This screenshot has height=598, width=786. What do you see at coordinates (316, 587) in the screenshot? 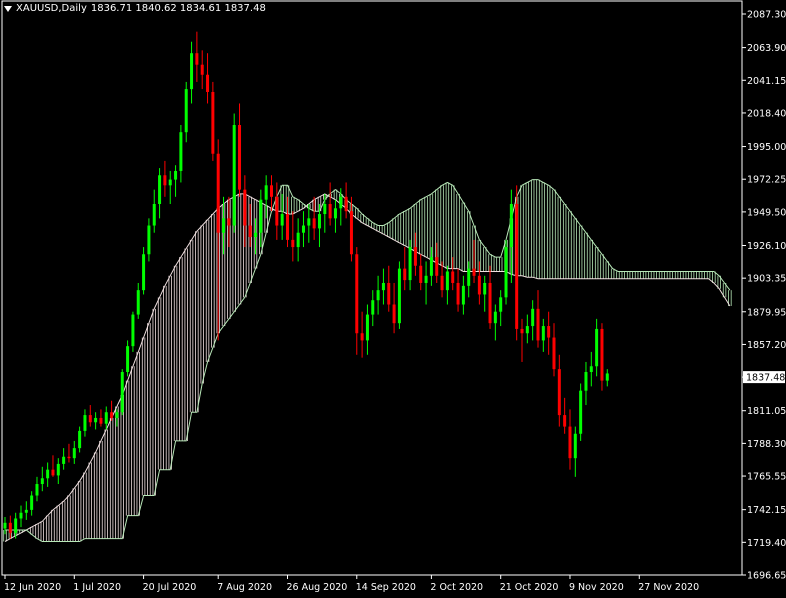
I see `x-tick-label: 26 Aug 2020` at bounding box center [316, 587].